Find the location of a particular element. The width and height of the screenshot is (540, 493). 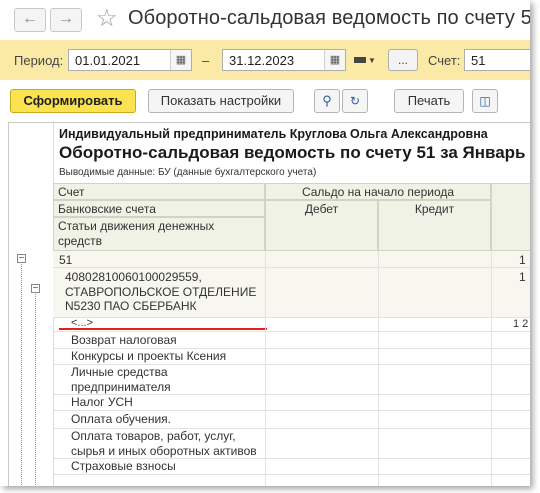

account-51-cell: 51 is located at coordinates (66, 260).